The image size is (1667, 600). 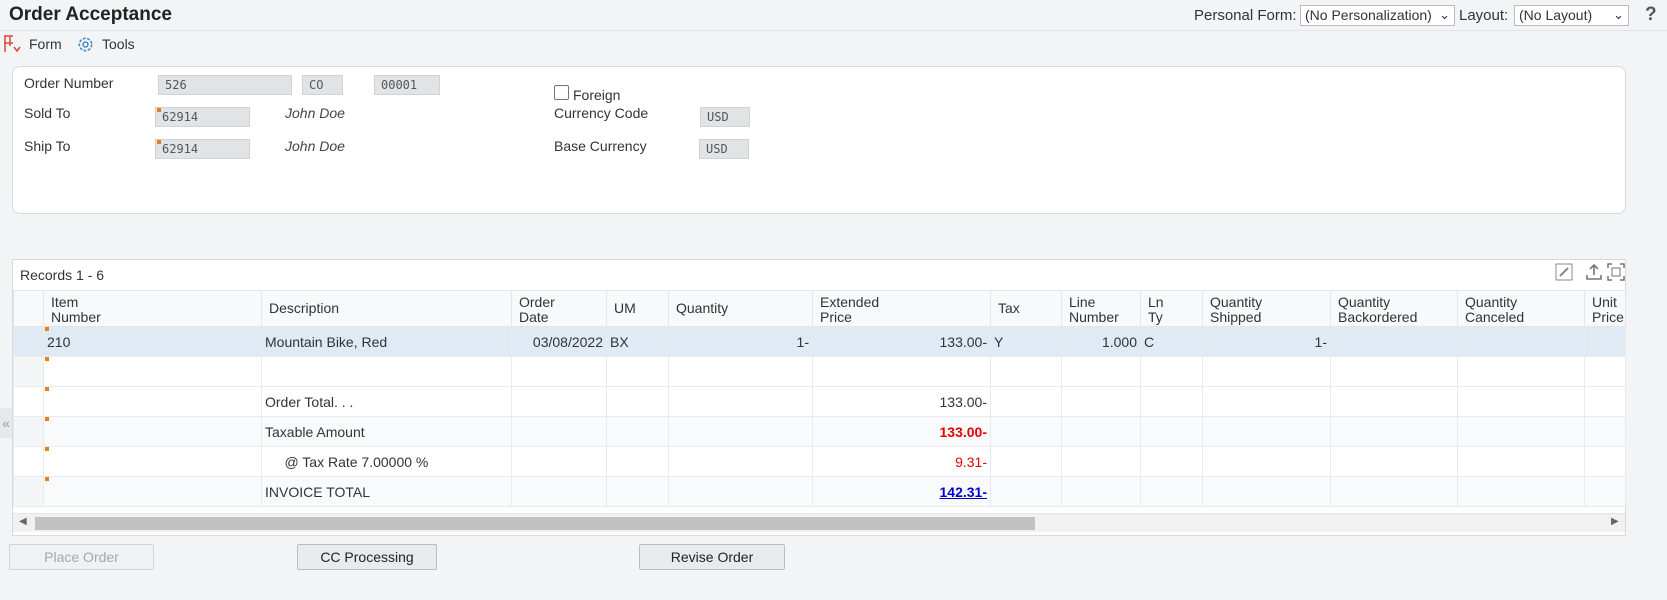 What do you see at coordinates (637, 308) in the screenshot?
I see `column-header: UM` at bounding box center [637, 308].